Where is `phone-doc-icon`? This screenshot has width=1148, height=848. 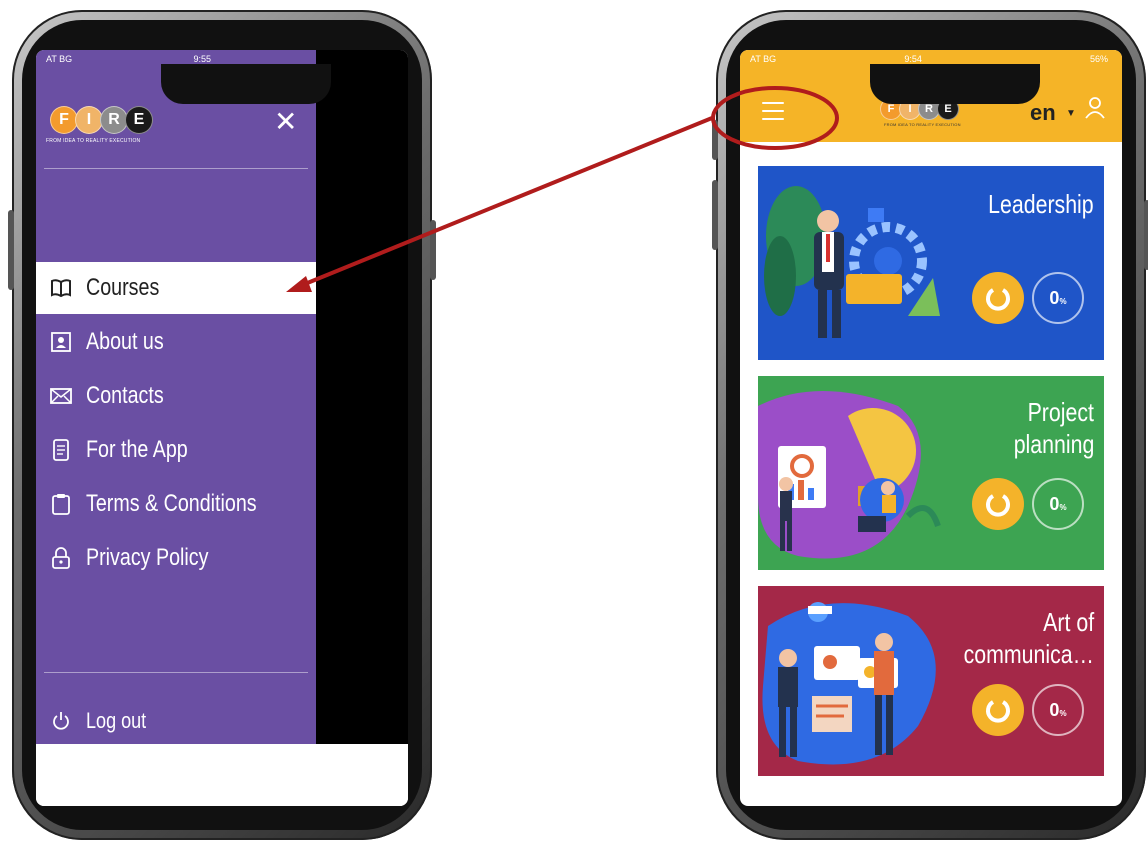
phone-doc-icon is located at coordinates (61, 450).